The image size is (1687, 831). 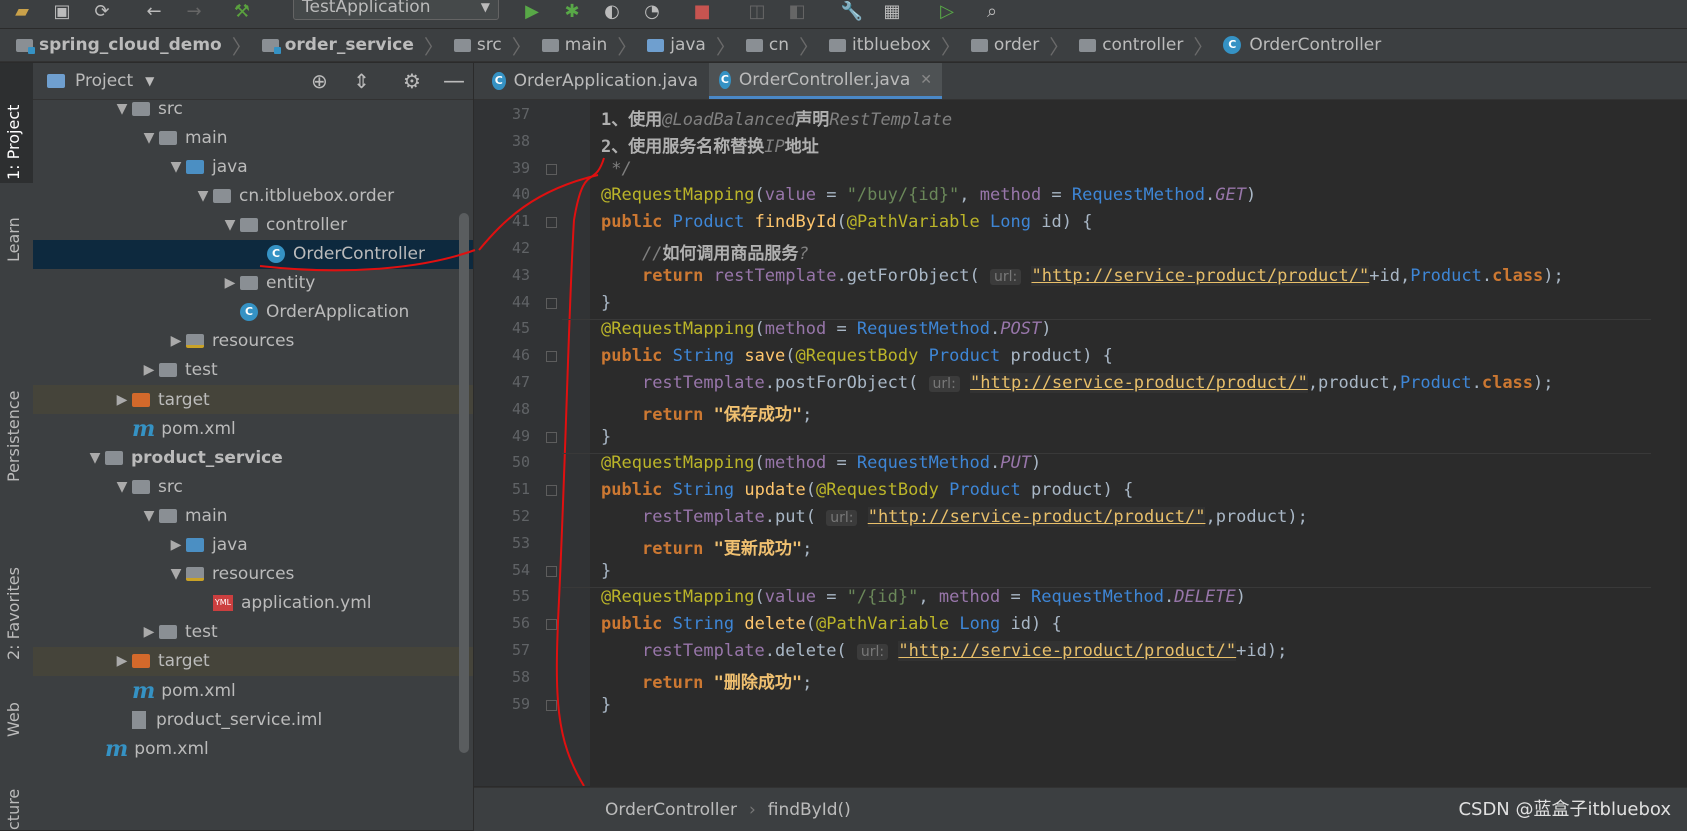 I want to click on tool-tab-learn: Learn, so click(x=13, y=239).